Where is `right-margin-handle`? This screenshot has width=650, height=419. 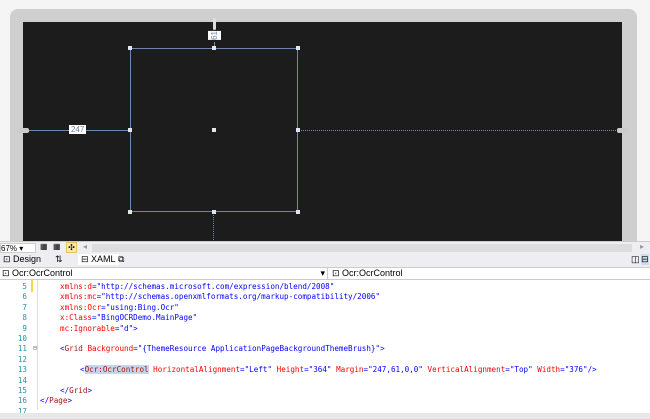
right-margin-handle is located at coordinates (622, 130).